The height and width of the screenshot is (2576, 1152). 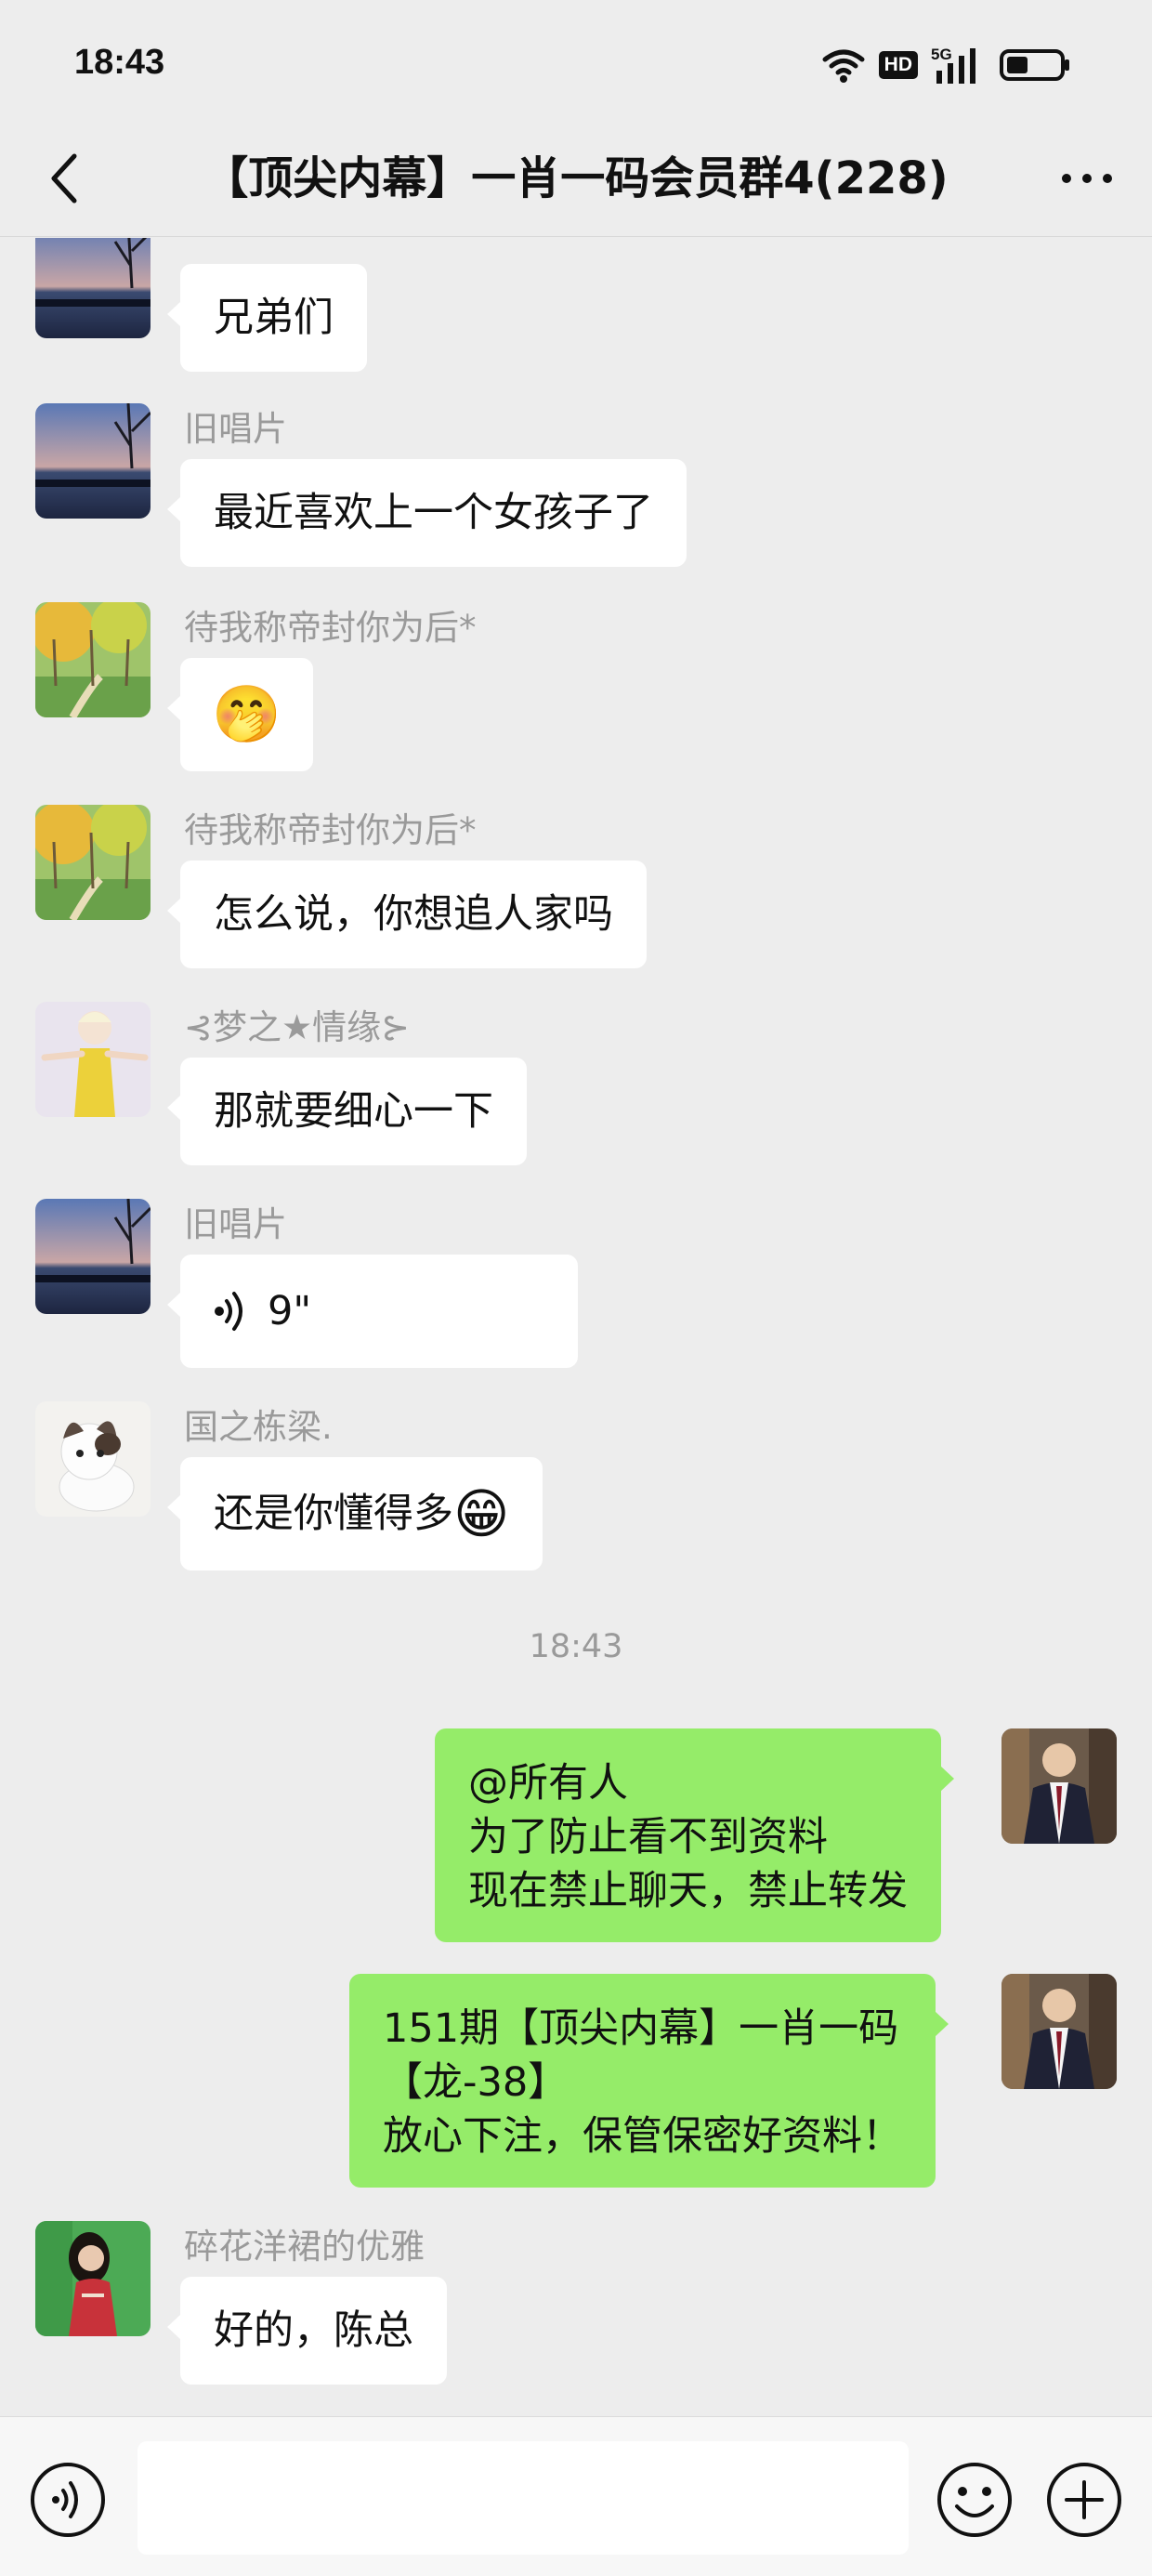 I want to click on girl-red-dress-avatar, so click(x=93, y=2278).